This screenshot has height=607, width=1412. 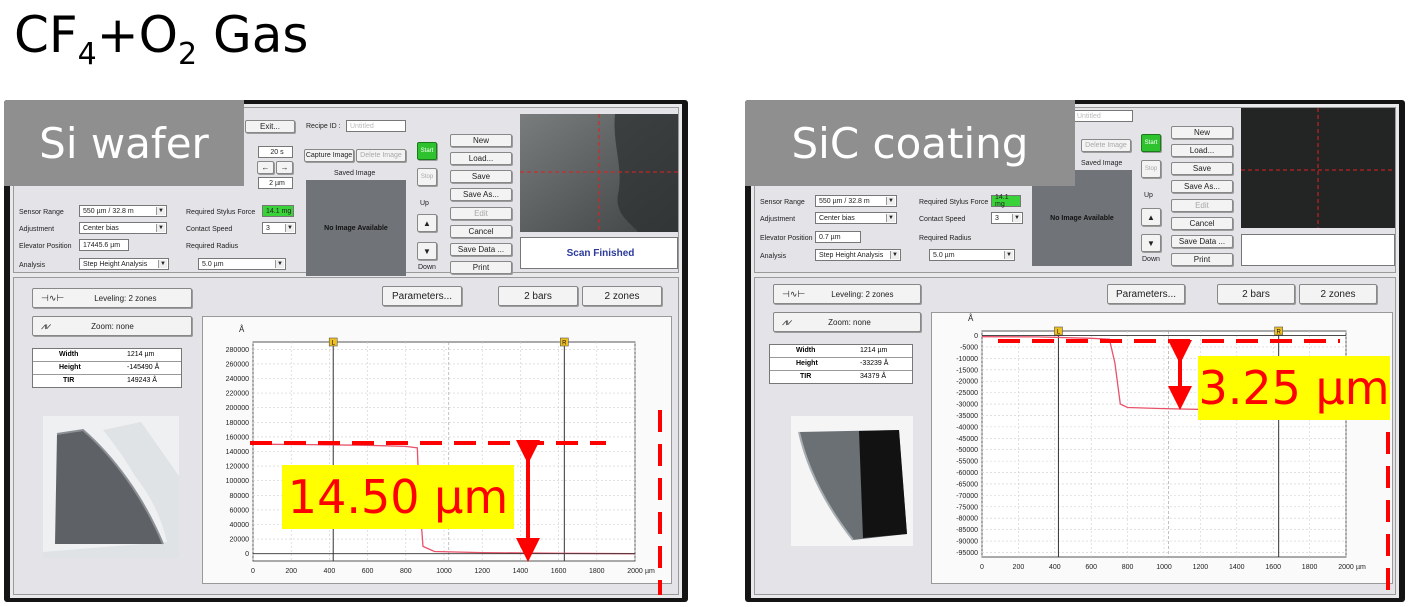 I want to click on left-bars-button: 2 bars, so click(x=538, y=296).